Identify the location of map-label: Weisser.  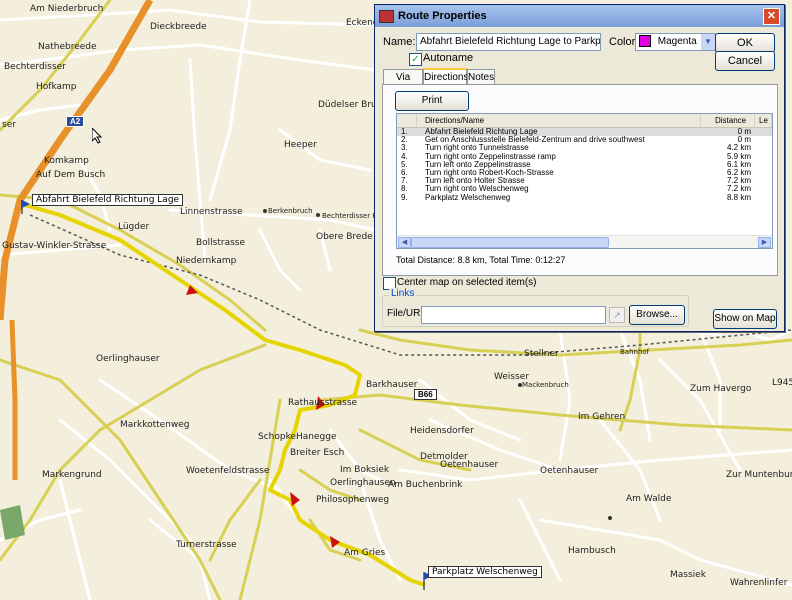
(512, 377).